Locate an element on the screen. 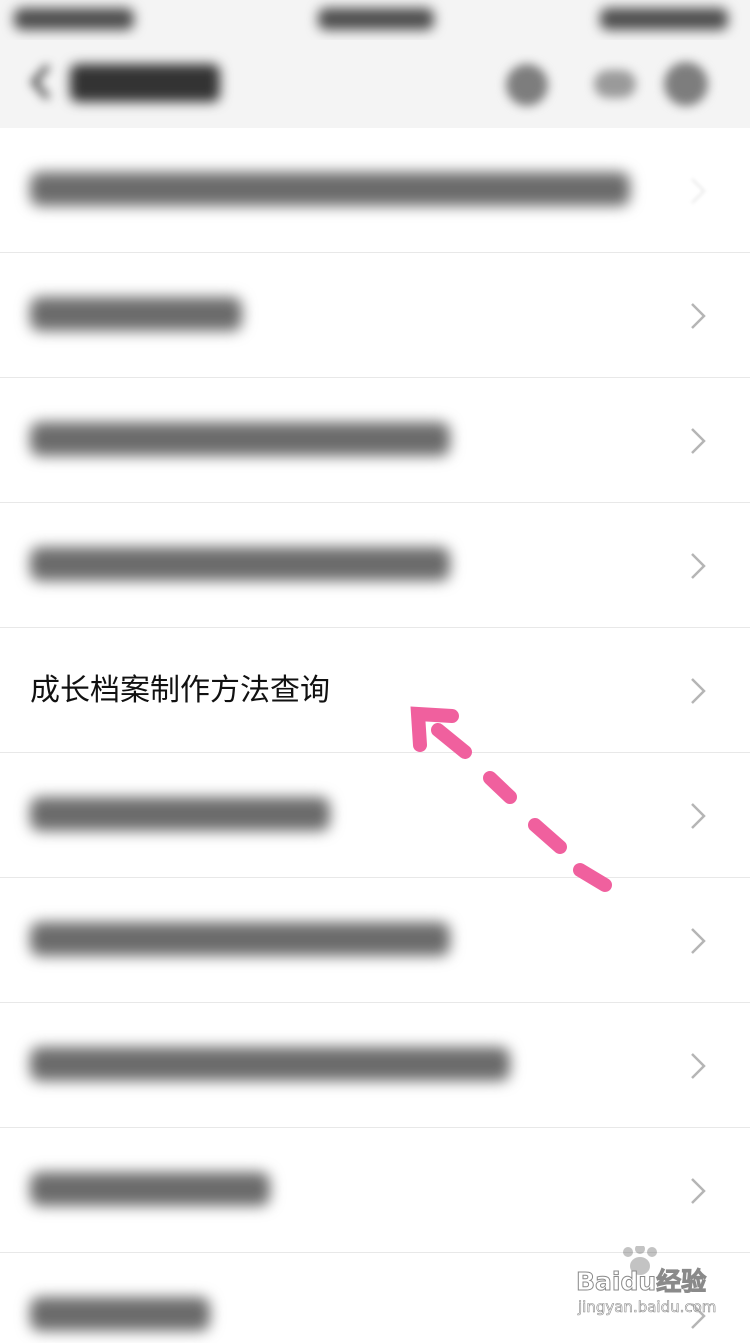 The height and width of the screenshot is (1343, 750). header-action-icon is located at coordinates (527, 85).